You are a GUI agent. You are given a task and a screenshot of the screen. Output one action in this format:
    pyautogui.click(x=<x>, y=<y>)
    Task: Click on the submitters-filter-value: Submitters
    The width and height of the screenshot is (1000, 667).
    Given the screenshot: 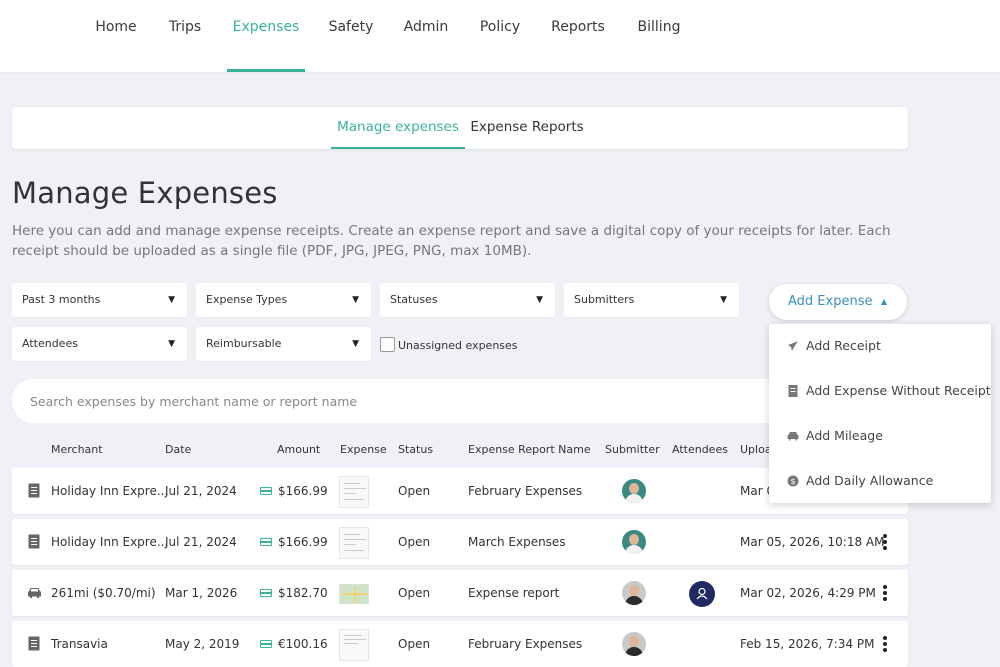 What is the action you would take?
    pyautogui.click(x=604, y=299)
    